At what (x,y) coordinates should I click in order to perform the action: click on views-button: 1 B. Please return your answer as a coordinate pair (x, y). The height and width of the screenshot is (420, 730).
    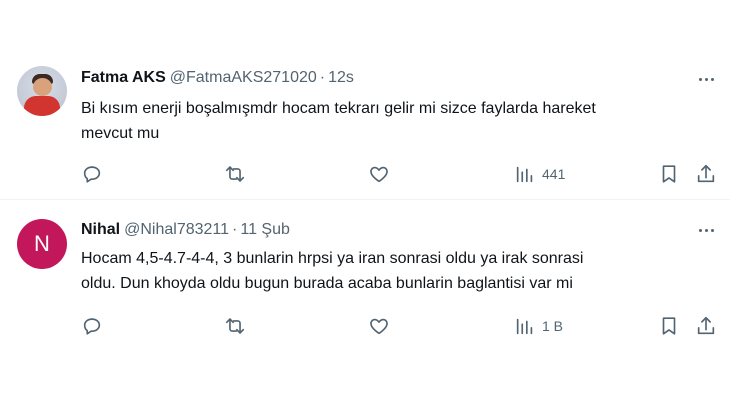
    Looking at the image, I should click on (538, 326).